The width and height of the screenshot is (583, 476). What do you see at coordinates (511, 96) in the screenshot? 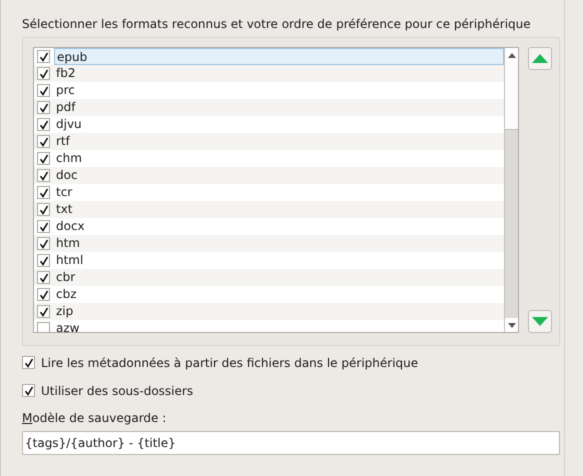
I see `scrollbar-thumb` at bounding box center [511, 96].